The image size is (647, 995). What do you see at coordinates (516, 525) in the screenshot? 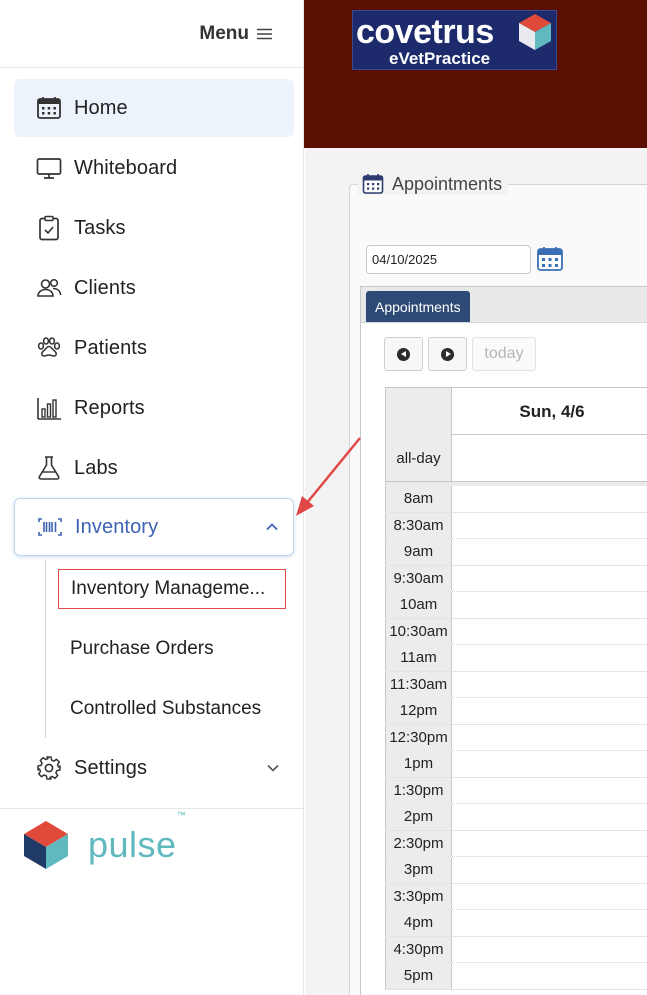
I see `time-slot-row: 8:30am` at bounding box center [516, 525].